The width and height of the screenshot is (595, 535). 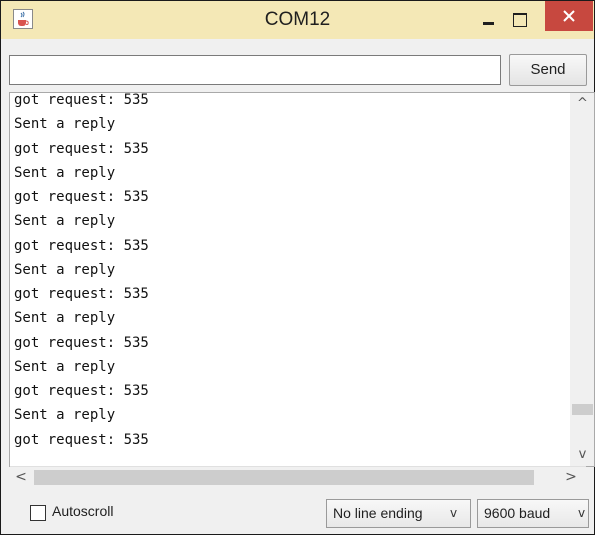 What do you see at coordinates (255, 70) in the screenshot?
I see `serial-input` at bounding box center [255, 70].